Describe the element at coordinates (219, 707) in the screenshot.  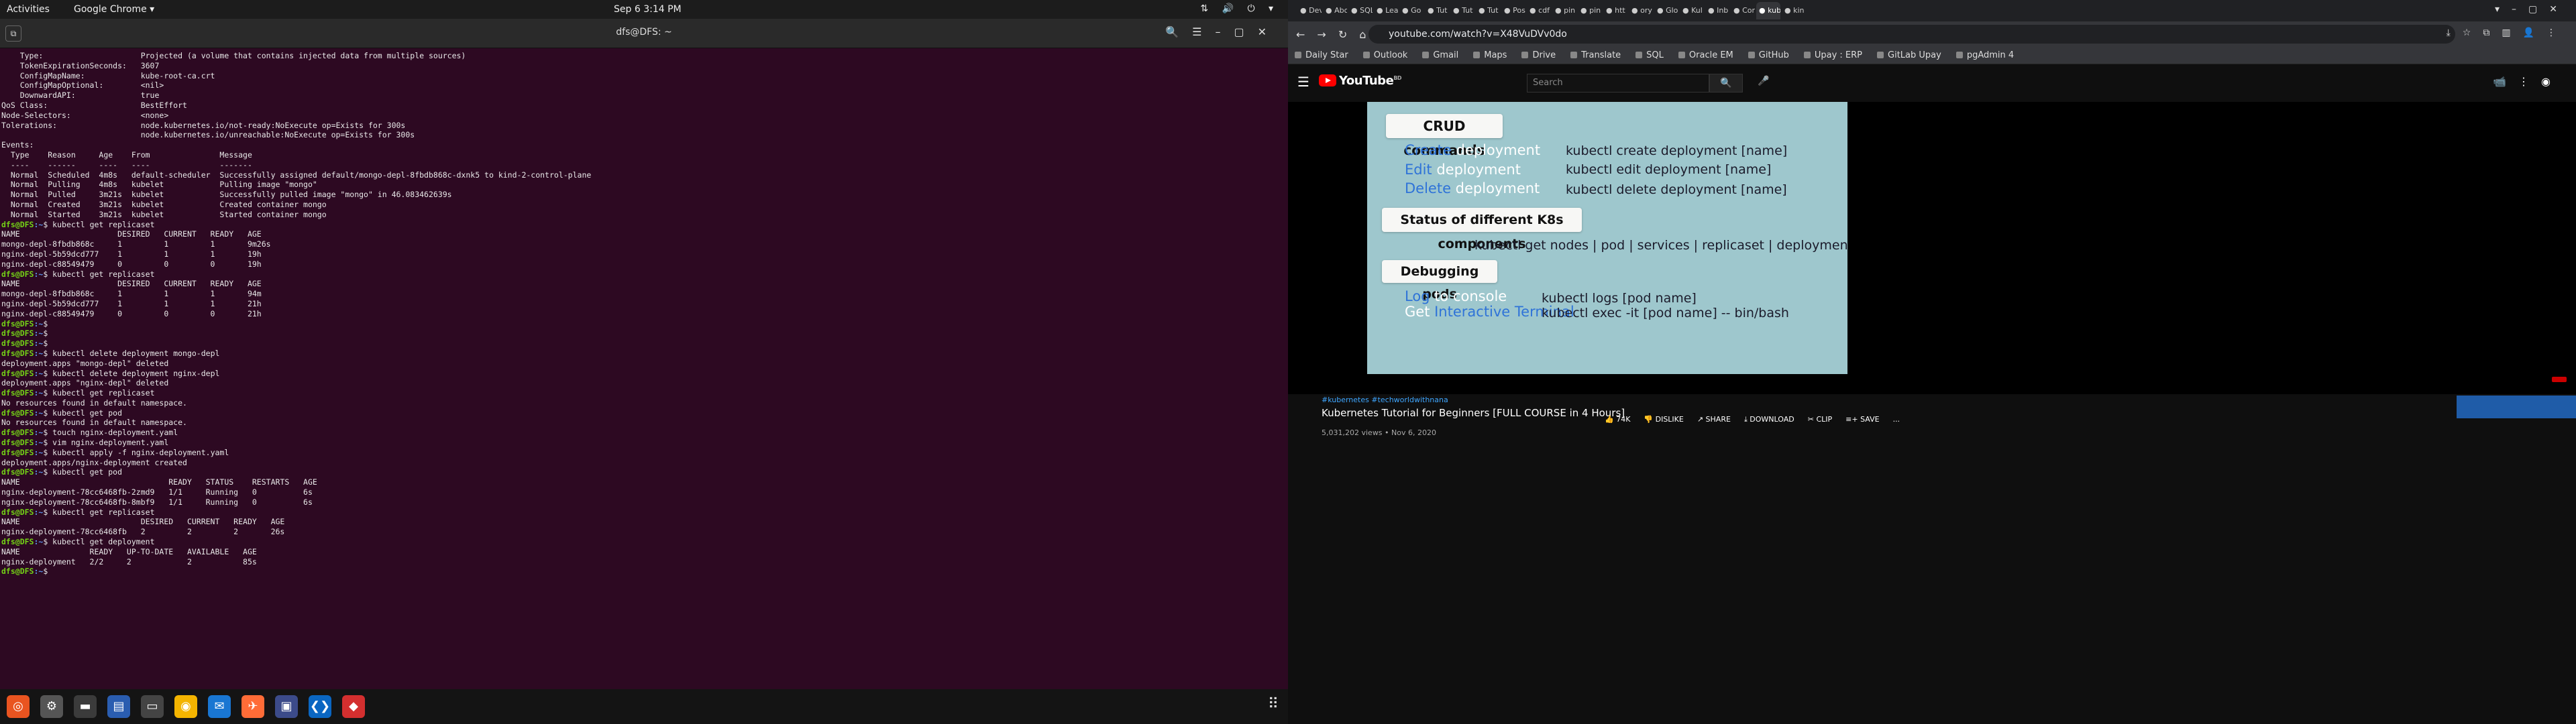
I see `thunderbird-icon: ✉` at that location.